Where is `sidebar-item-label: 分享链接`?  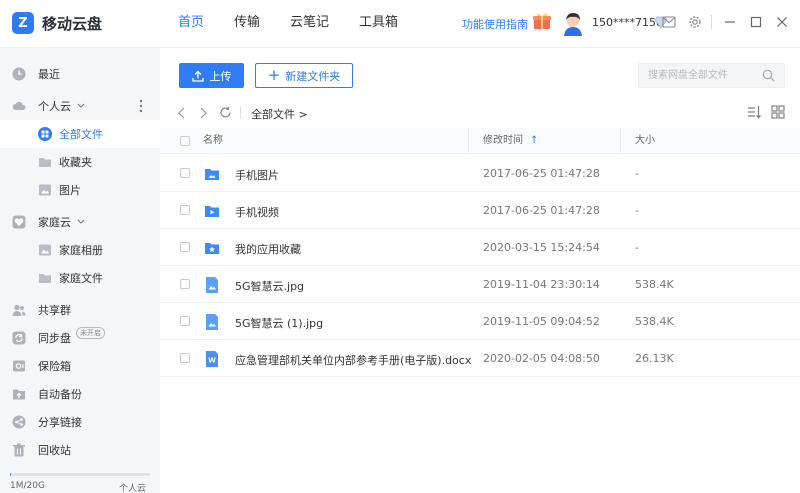 sidebar-item-label: 分享链接 is located at coordinates (60, 422).